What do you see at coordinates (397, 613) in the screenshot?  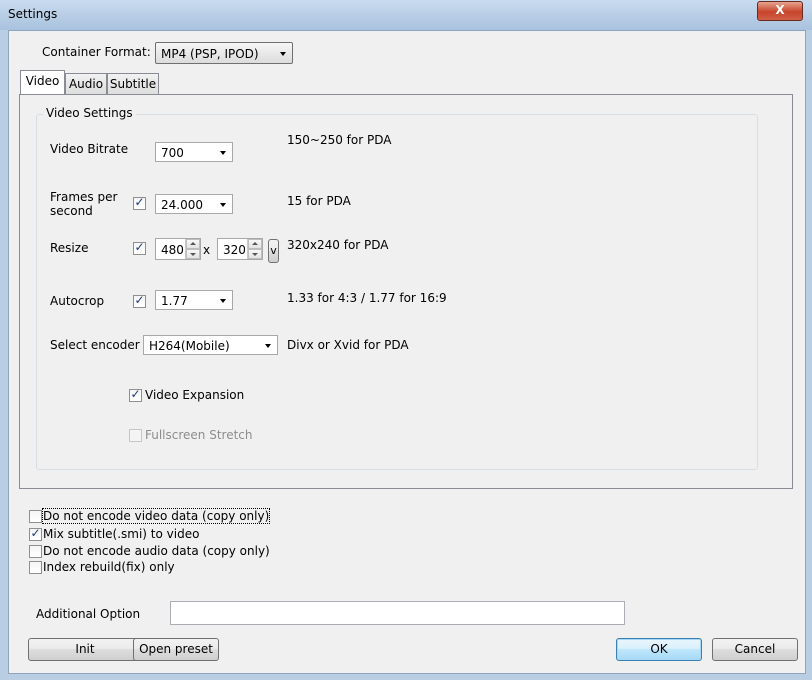 I see `additional-option-input` at bounding box center [397, 613].